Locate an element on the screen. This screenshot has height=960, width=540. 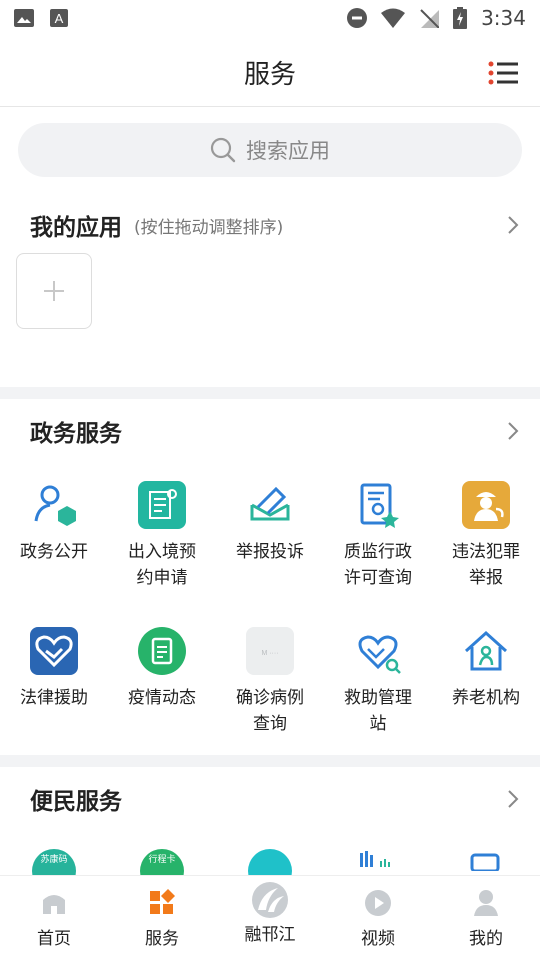
case-query-icon: M ···· is located at coordinates (270, 651).